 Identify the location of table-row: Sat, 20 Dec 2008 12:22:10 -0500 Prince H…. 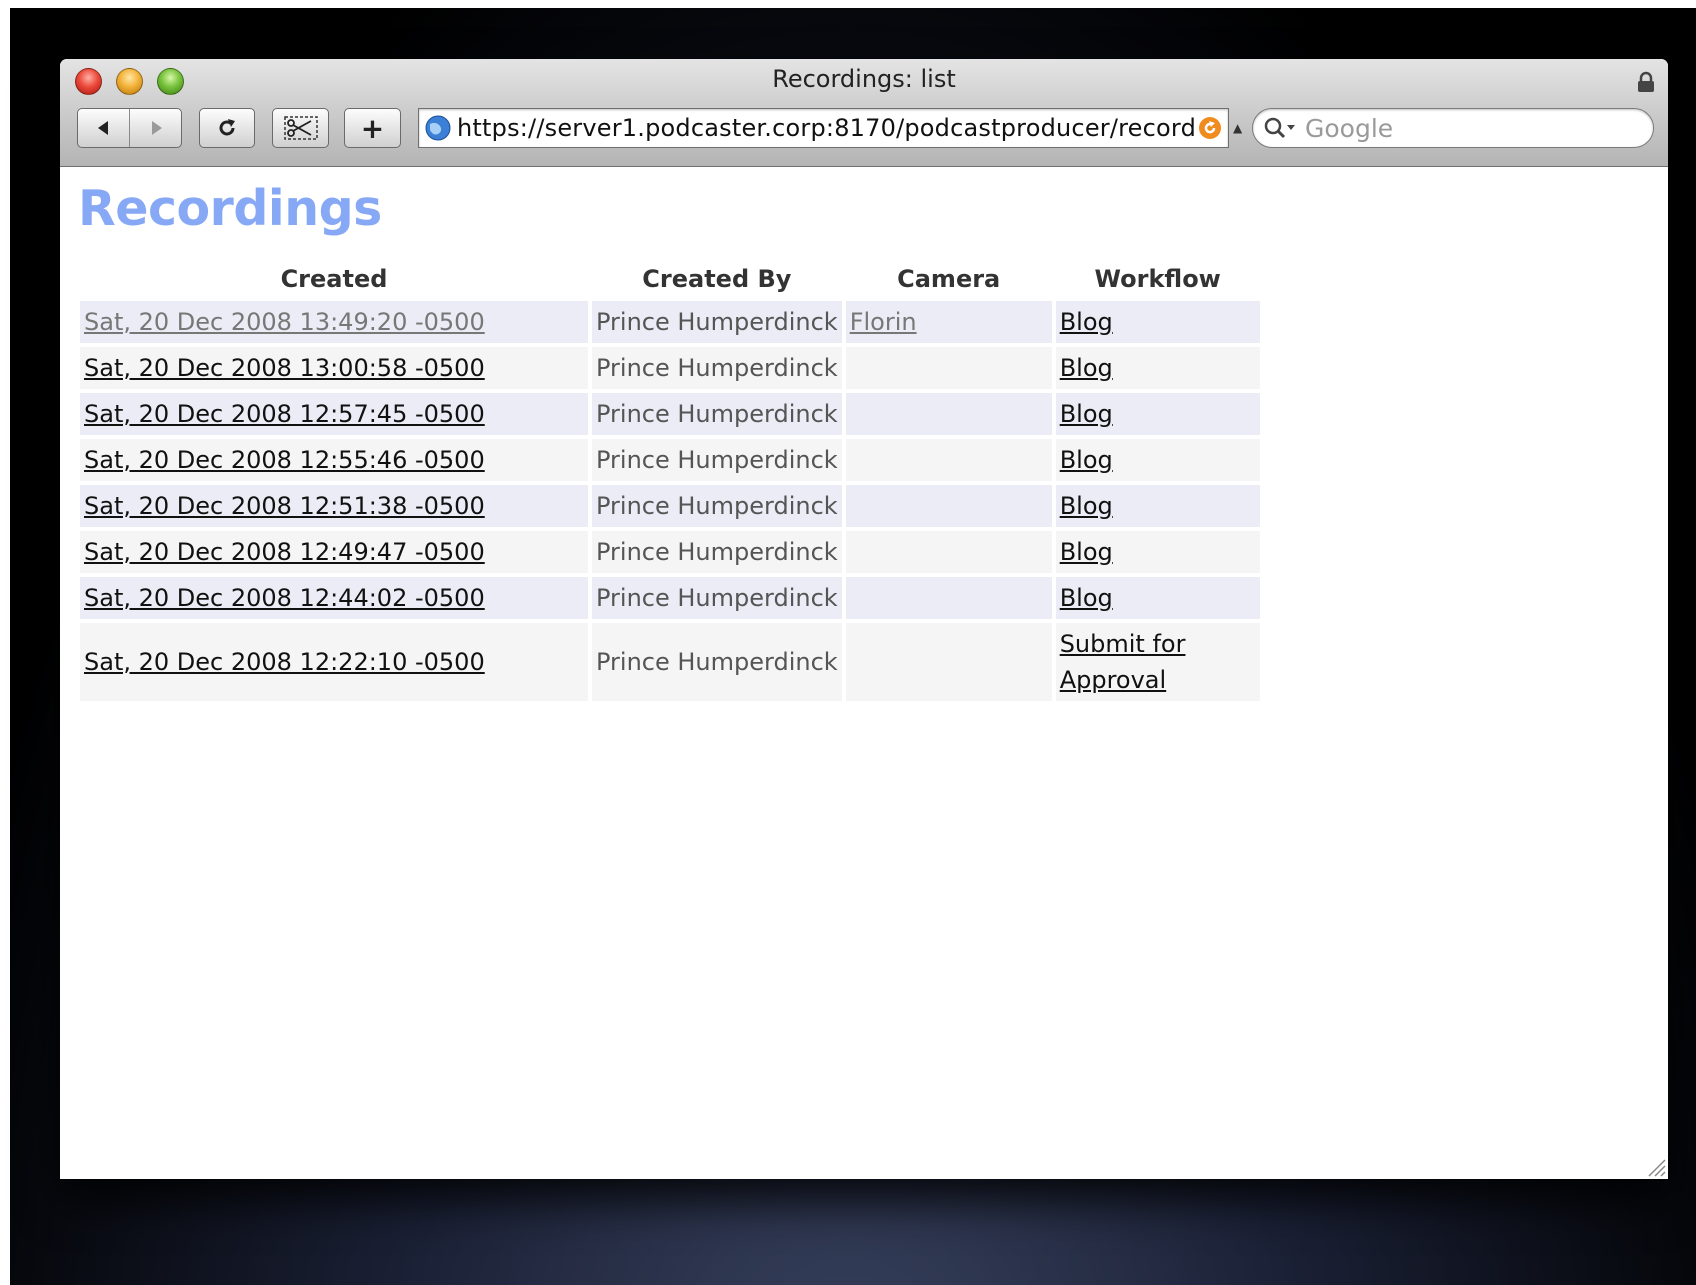
(670, 662).